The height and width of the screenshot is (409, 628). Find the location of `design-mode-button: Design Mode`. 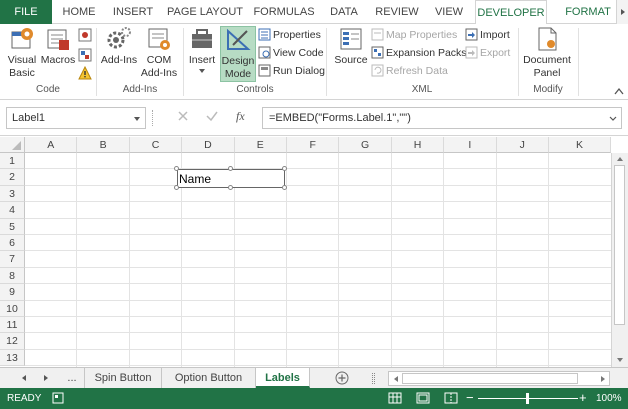

design-mode-button: Design Mode is located at coordinates (238, 54).